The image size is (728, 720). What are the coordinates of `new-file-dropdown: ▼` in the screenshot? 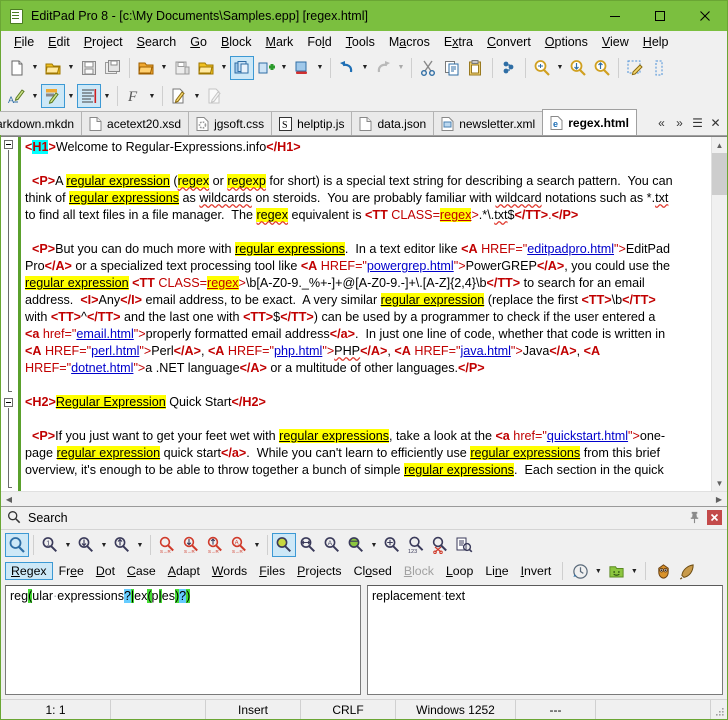 It's located at (35, 68).